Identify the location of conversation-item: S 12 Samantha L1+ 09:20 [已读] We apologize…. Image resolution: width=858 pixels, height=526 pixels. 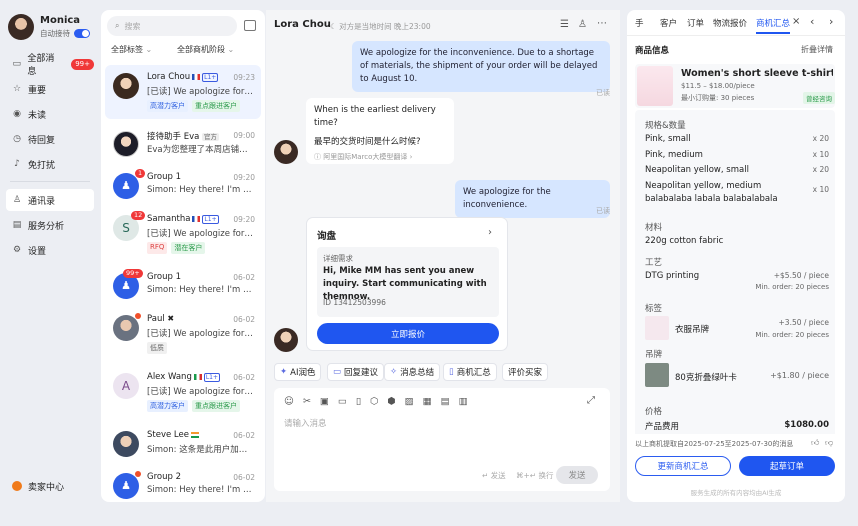
(183, 234).